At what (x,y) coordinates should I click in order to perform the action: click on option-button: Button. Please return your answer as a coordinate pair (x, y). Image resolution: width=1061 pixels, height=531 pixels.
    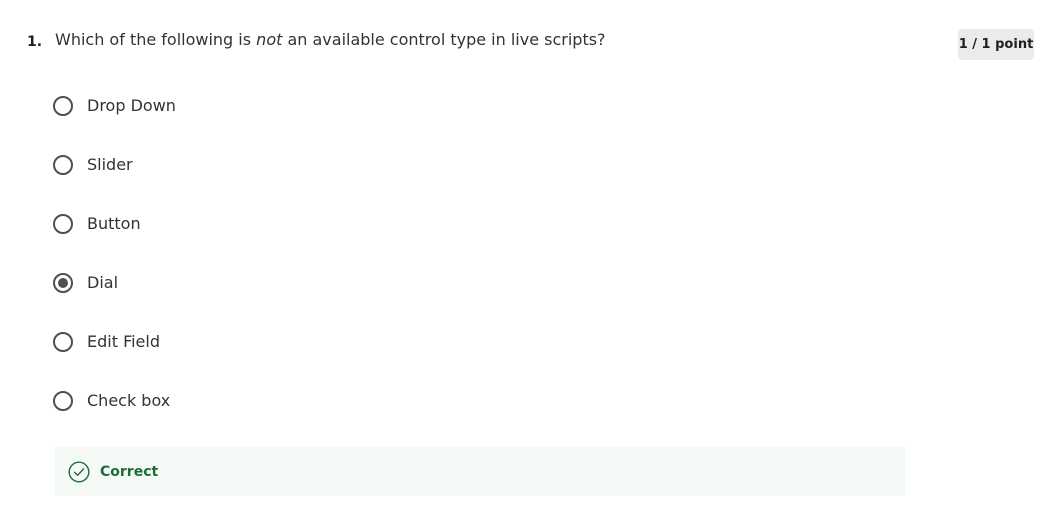
    Looking at the image, I should click on (97, 224).